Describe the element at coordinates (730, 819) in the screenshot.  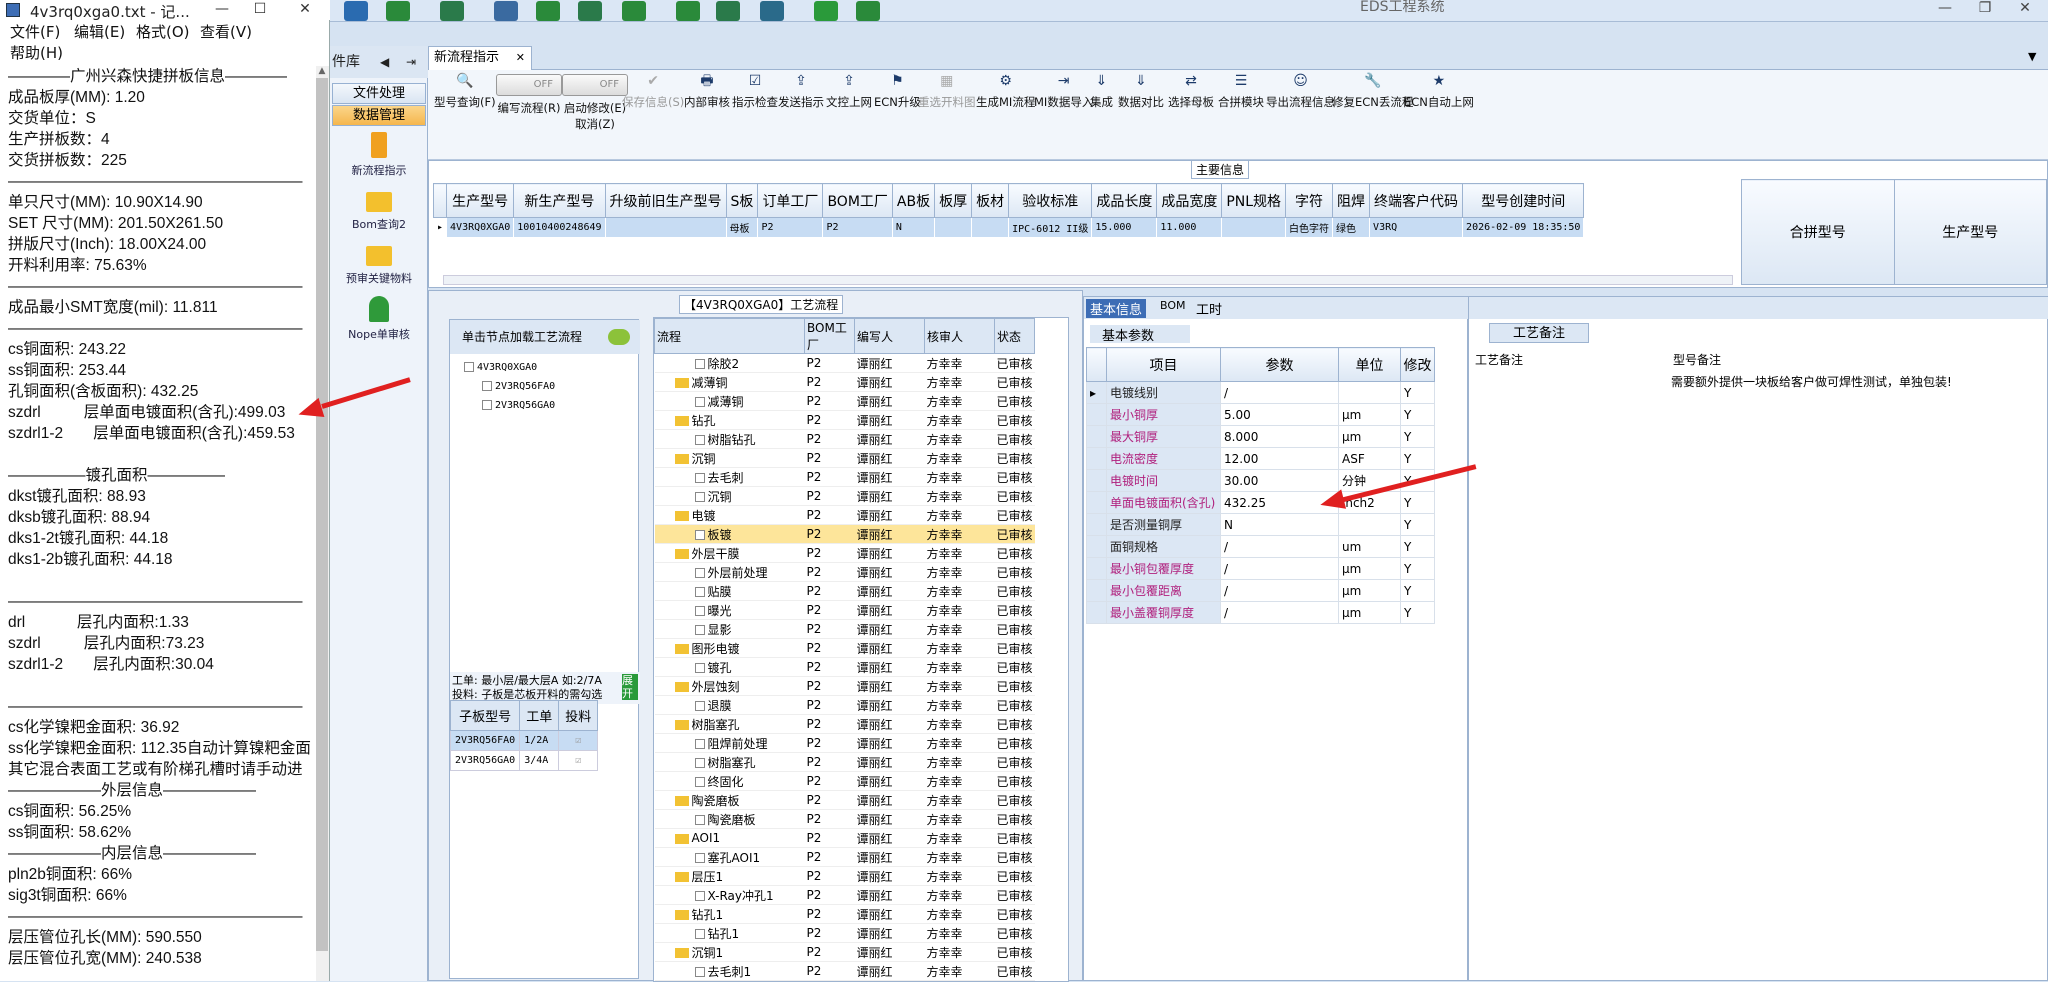
I see `flow-step-cell: 陶瓷磨板` at that location.